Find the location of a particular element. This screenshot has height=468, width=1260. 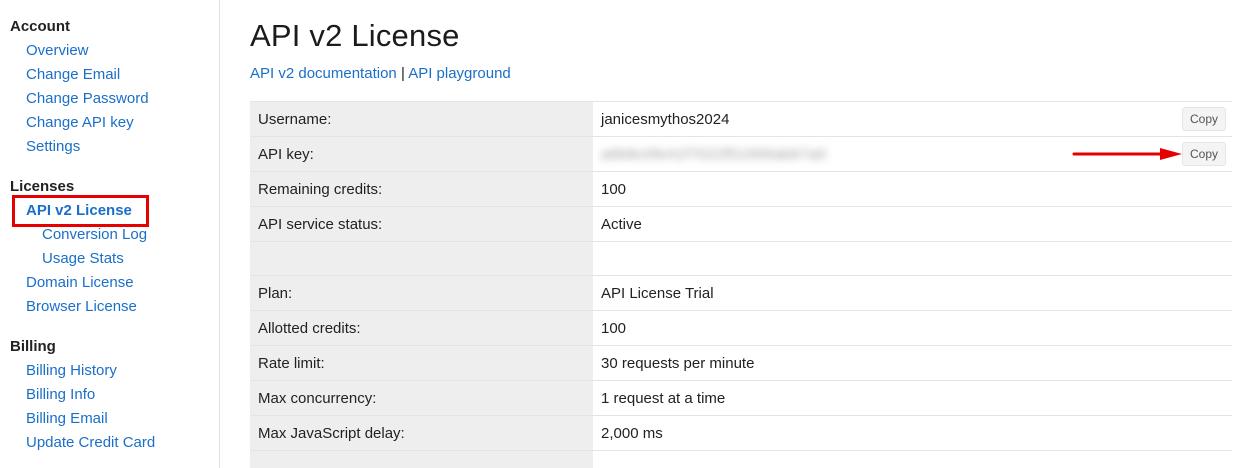

table-row-max-concurrency: Max concurrency: 1 request at a time is located at coordinates (741, 398).